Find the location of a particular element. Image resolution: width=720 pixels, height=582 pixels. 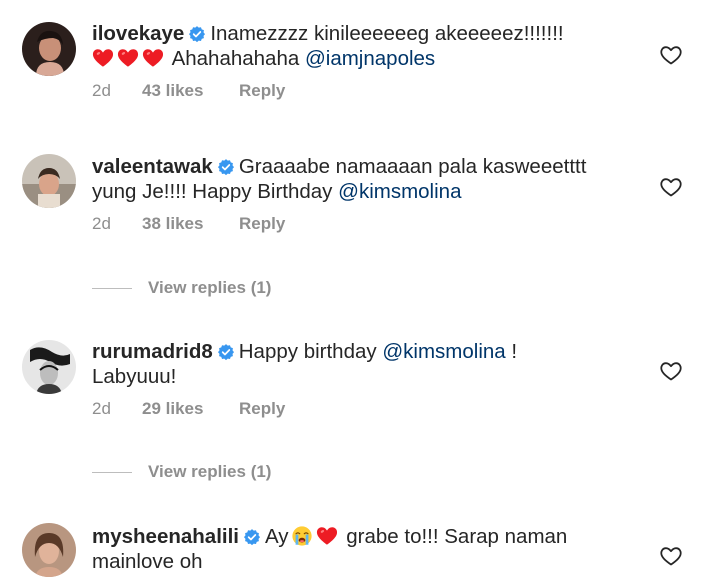

comment-meta: 2d 38 likes Reply is located at coordinates (362, 224).